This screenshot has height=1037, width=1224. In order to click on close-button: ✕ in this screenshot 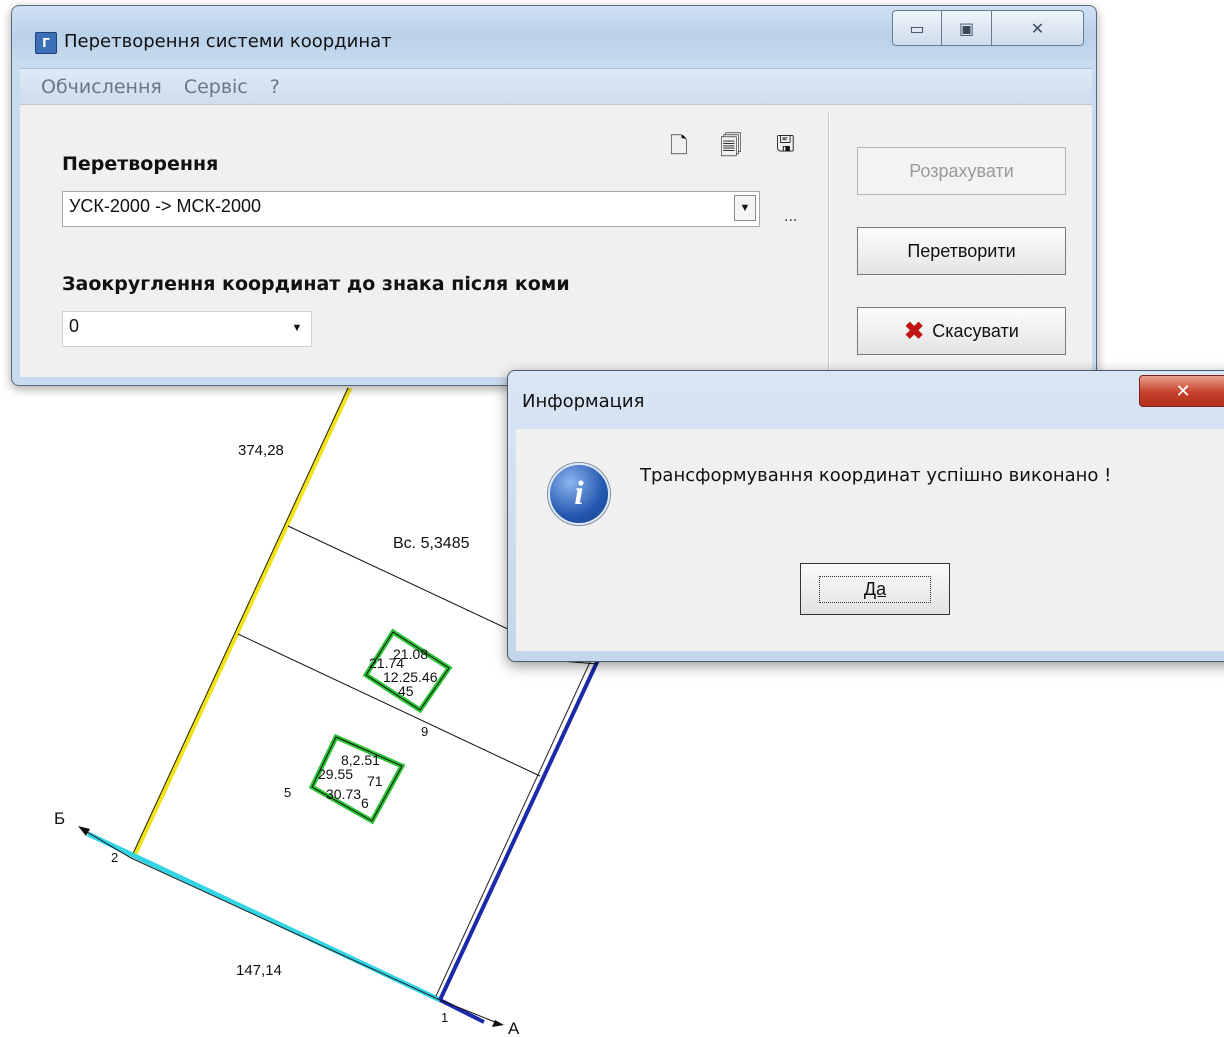, I will do `click(1038, 28)`.